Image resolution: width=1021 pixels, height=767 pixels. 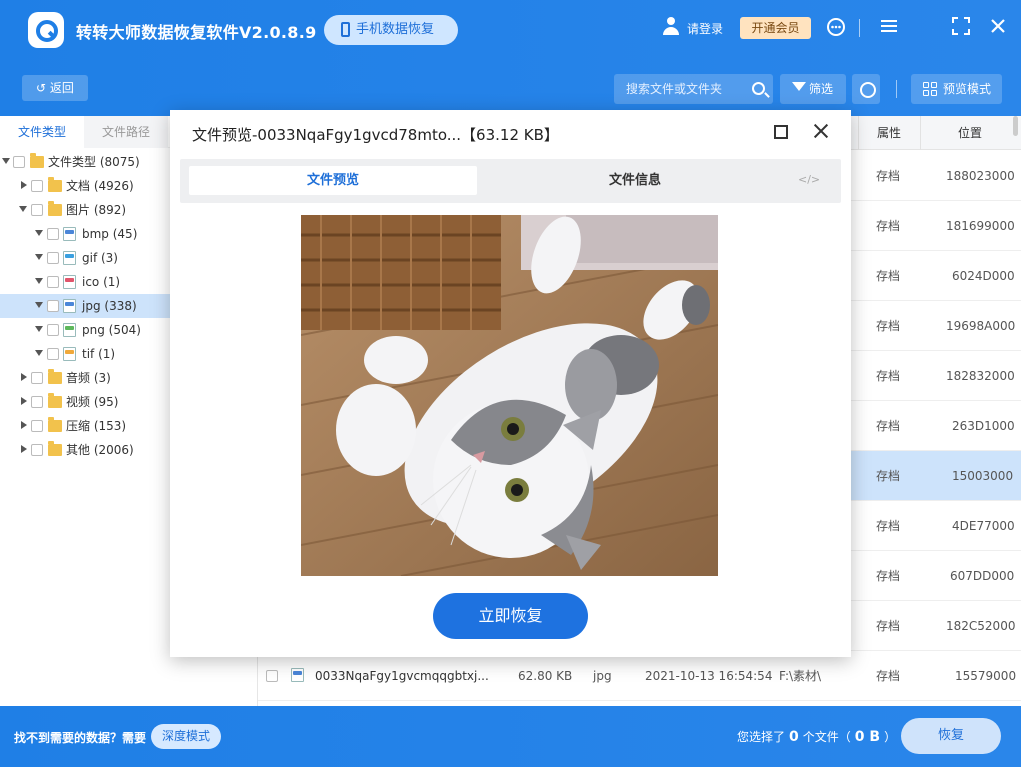 What do you see at coordinates (126, 132) in the screenshot?
I see `tab-file-path: 文件路径` at bounding box center [126, 132].